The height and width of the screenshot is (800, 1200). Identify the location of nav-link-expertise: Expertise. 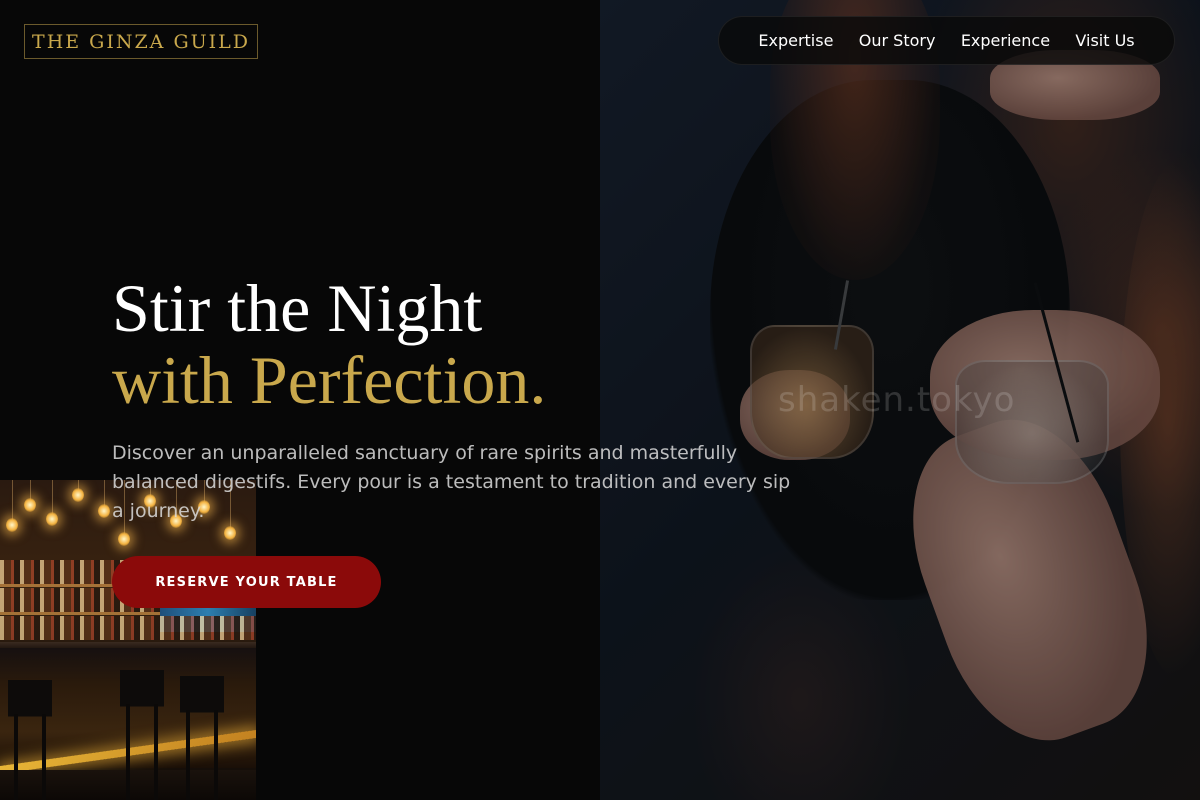
(795, 40).